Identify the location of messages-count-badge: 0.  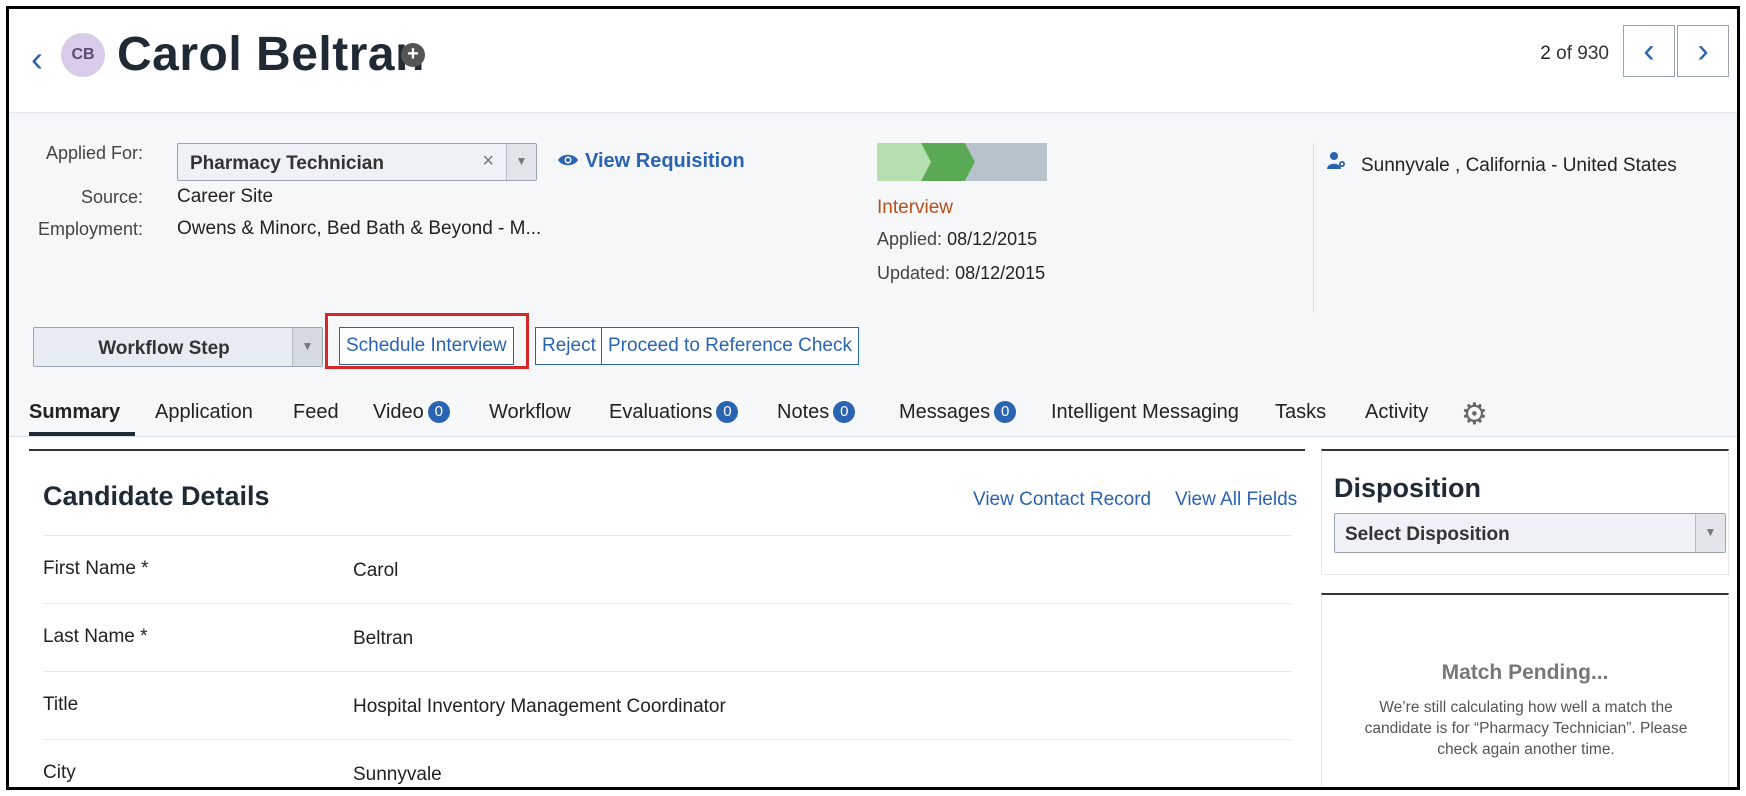
(1005, 412).